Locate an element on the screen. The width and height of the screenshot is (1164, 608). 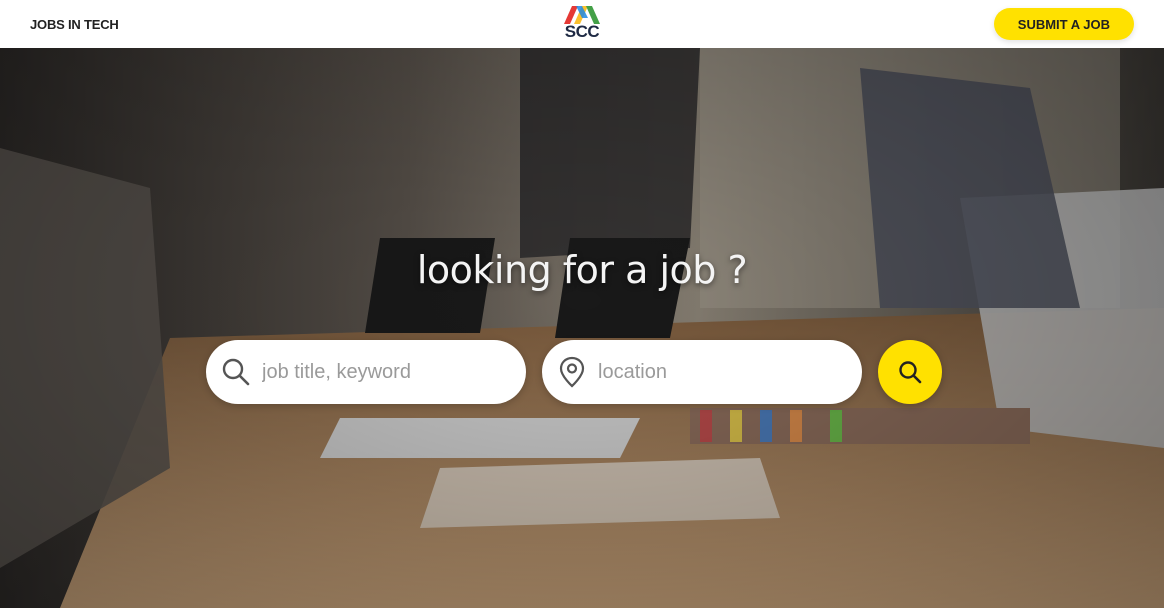
search-submit-button is located at coordinates (910, 372).